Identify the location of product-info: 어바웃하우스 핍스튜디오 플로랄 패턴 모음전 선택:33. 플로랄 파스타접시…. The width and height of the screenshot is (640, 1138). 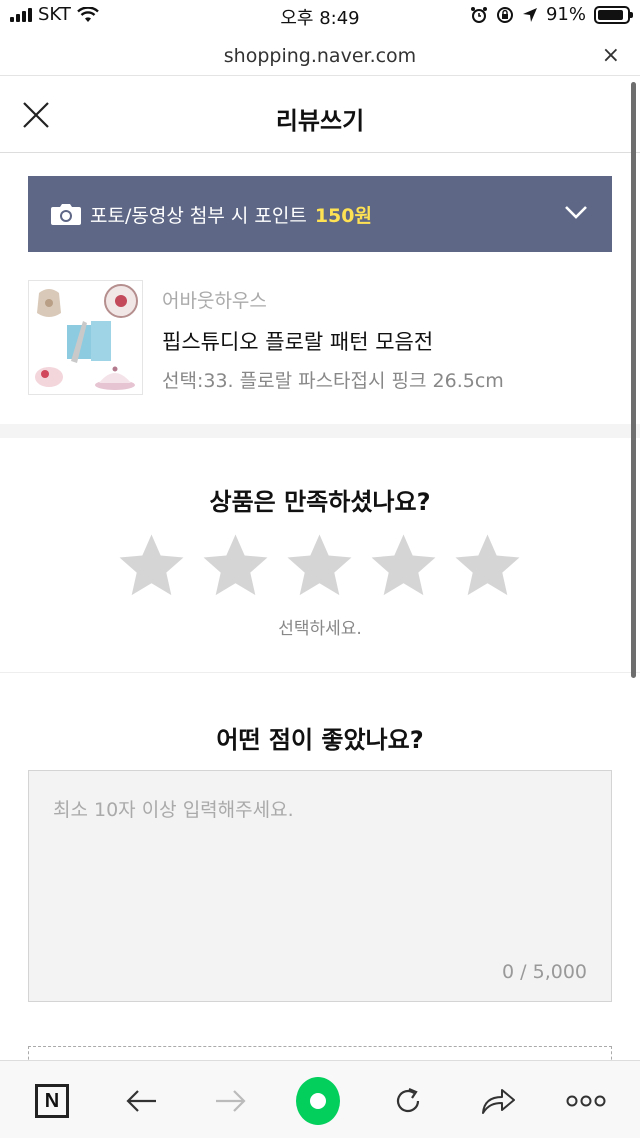
(320, 338).